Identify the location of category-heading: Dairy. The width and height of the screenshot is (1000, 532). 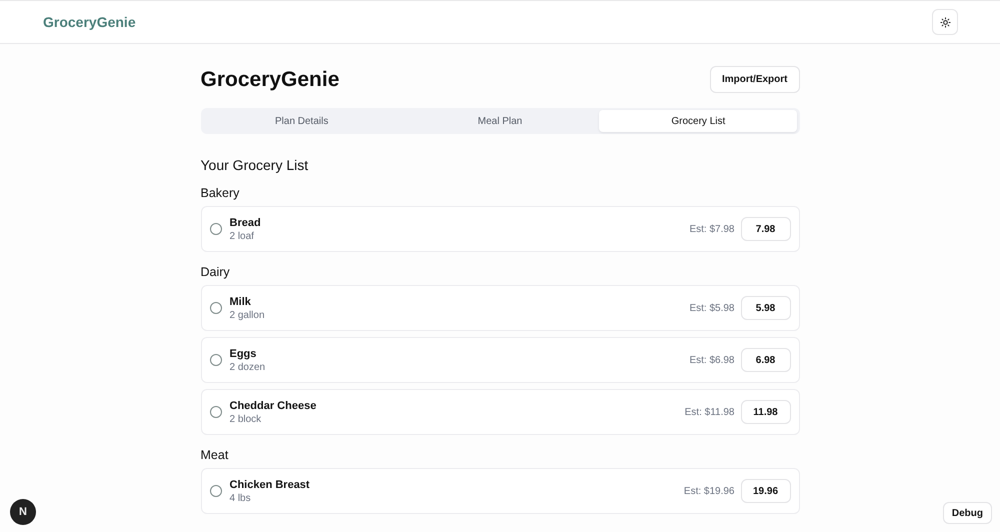
(215, 272).